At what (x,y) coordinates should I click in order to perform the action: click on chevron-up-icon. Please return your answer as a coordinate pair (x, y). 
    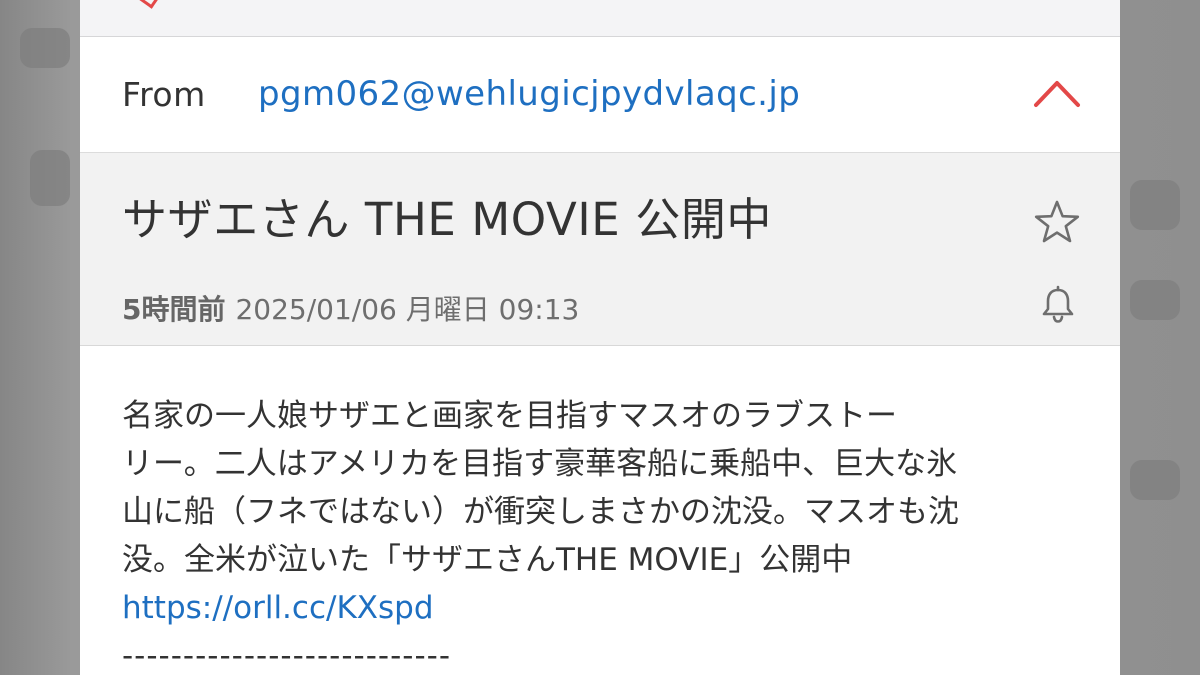
    Looking at the image, I should click on (1057, 92).